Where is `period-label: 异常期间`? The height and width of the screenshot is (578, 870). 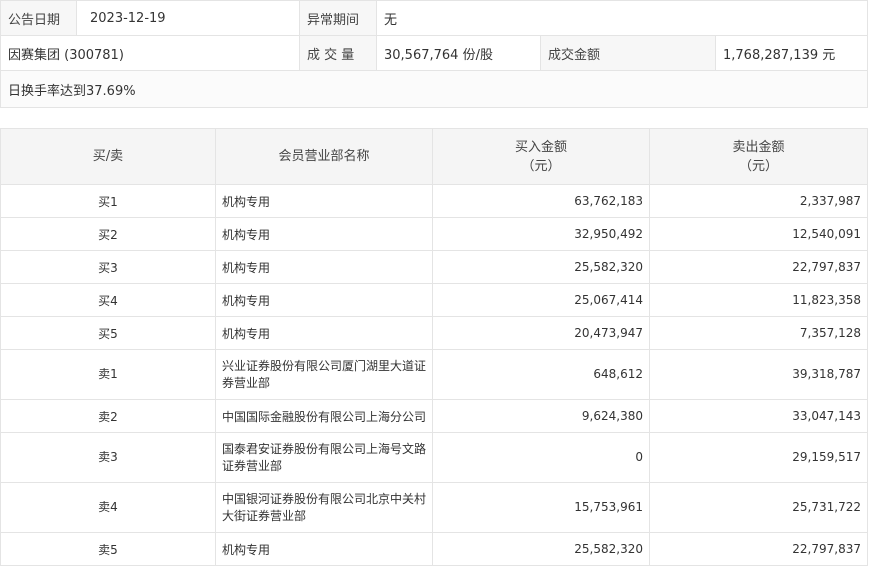
period-label: 异常期间 is located at coordinates (338, 18).